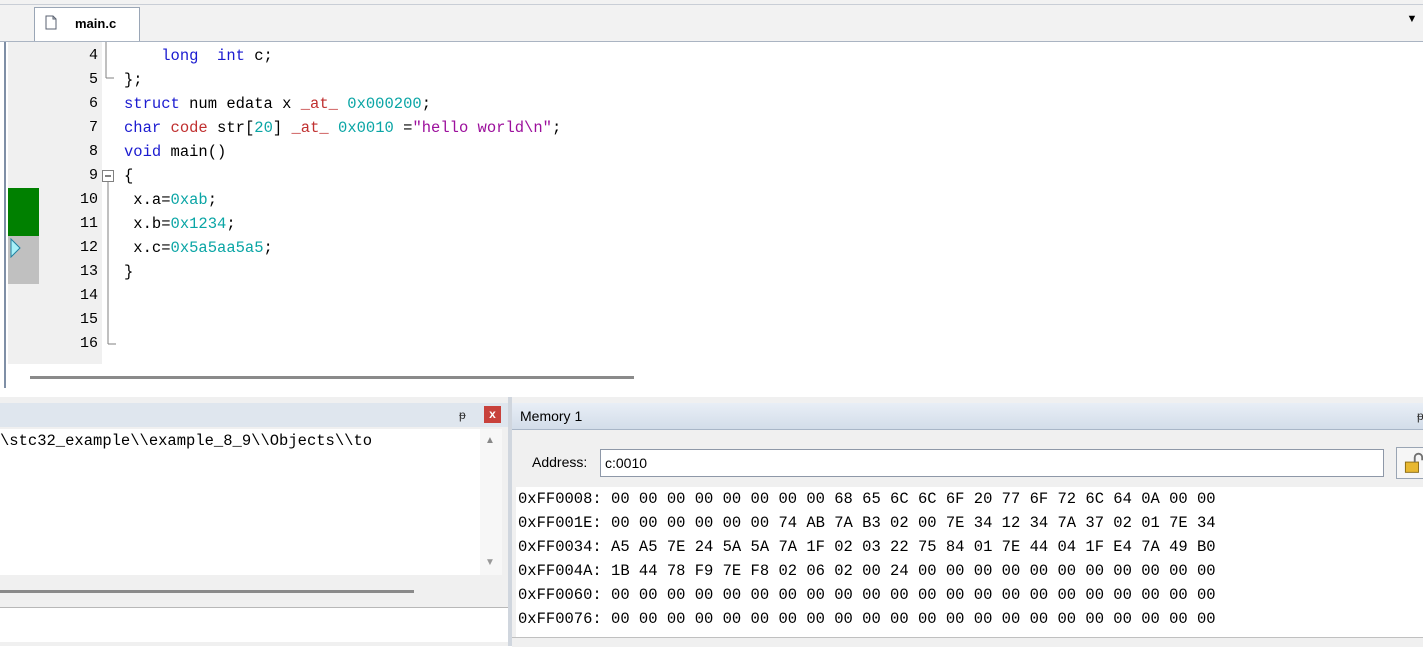 The width and height of the screenshot is (1423, 647). What do you see at coordinates (71, 203) in the screenshot?
I see `line-number-gutter: 4 5 6 7 8 9 10 11 12 13 14 15 16` at bounding box center [71, 203].